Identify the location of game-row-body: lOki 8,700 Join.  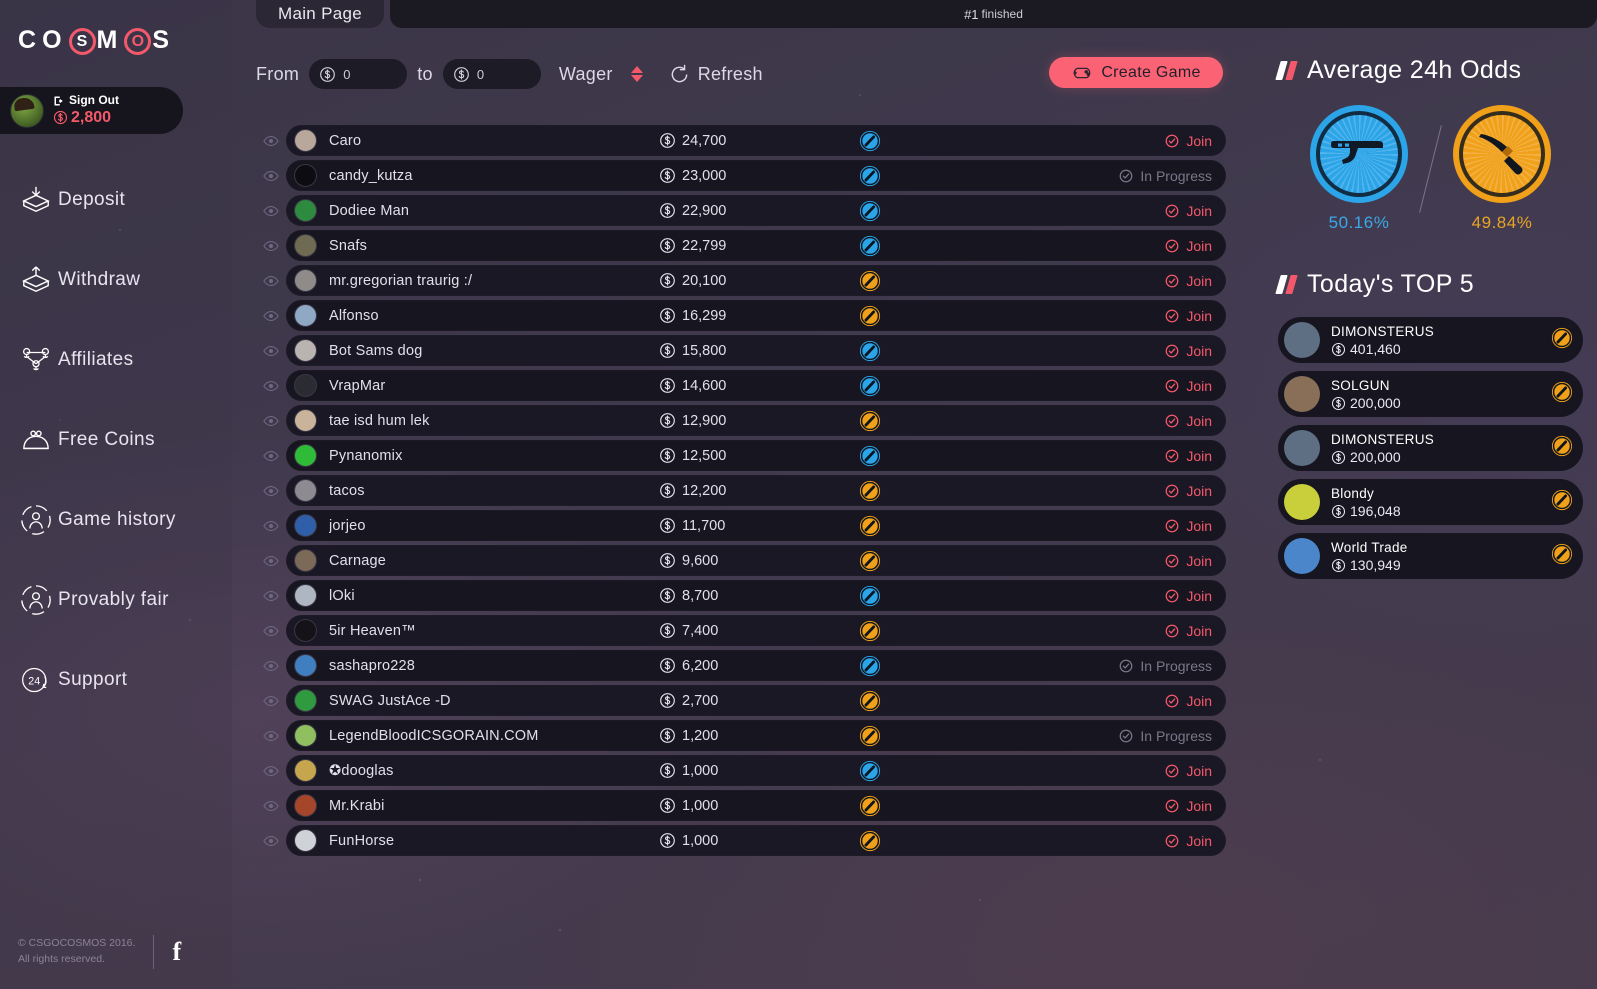
(756, 595).